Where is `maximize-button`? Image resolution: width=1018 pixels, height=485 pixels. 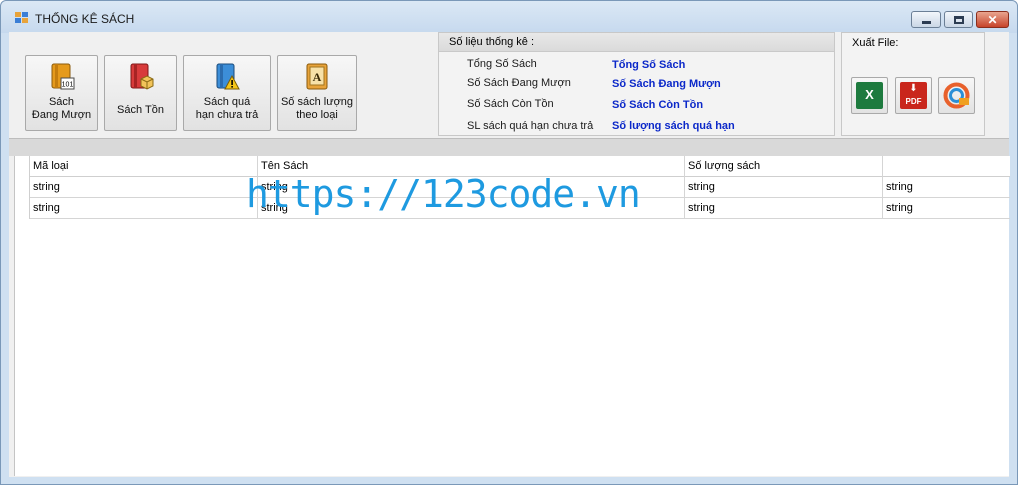 maximize-button is located at coordinates (958, 19).